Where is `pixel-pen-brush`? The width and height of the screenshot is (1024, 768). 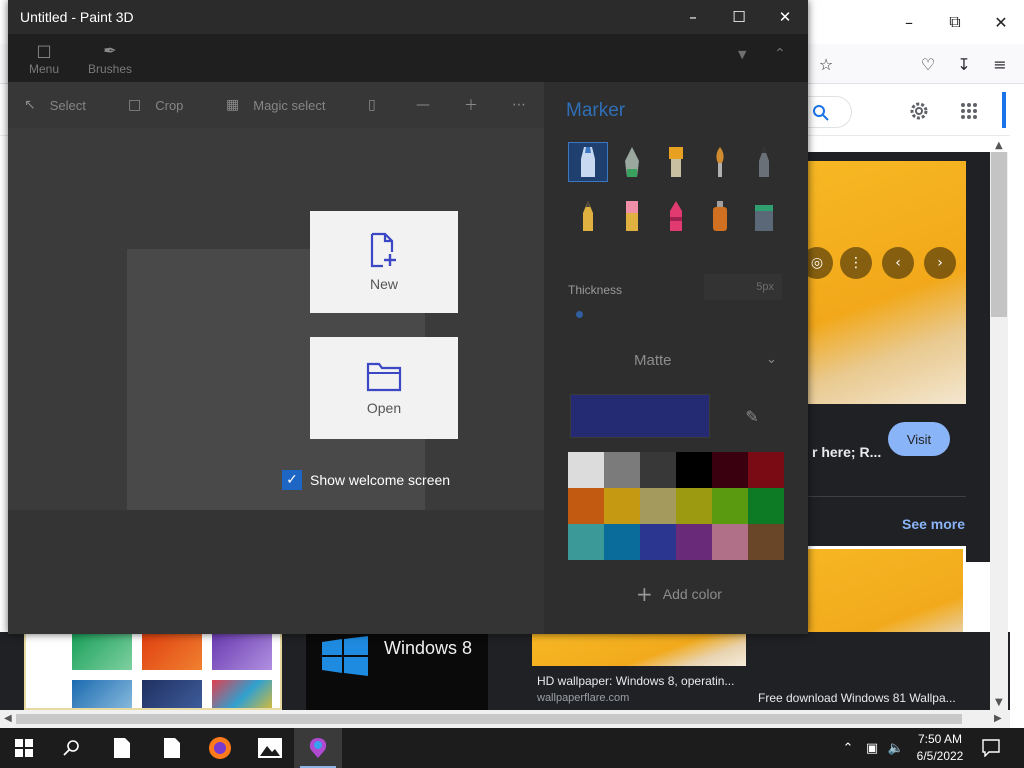
pixel-pen-brush is located at coordinates (764, 162).